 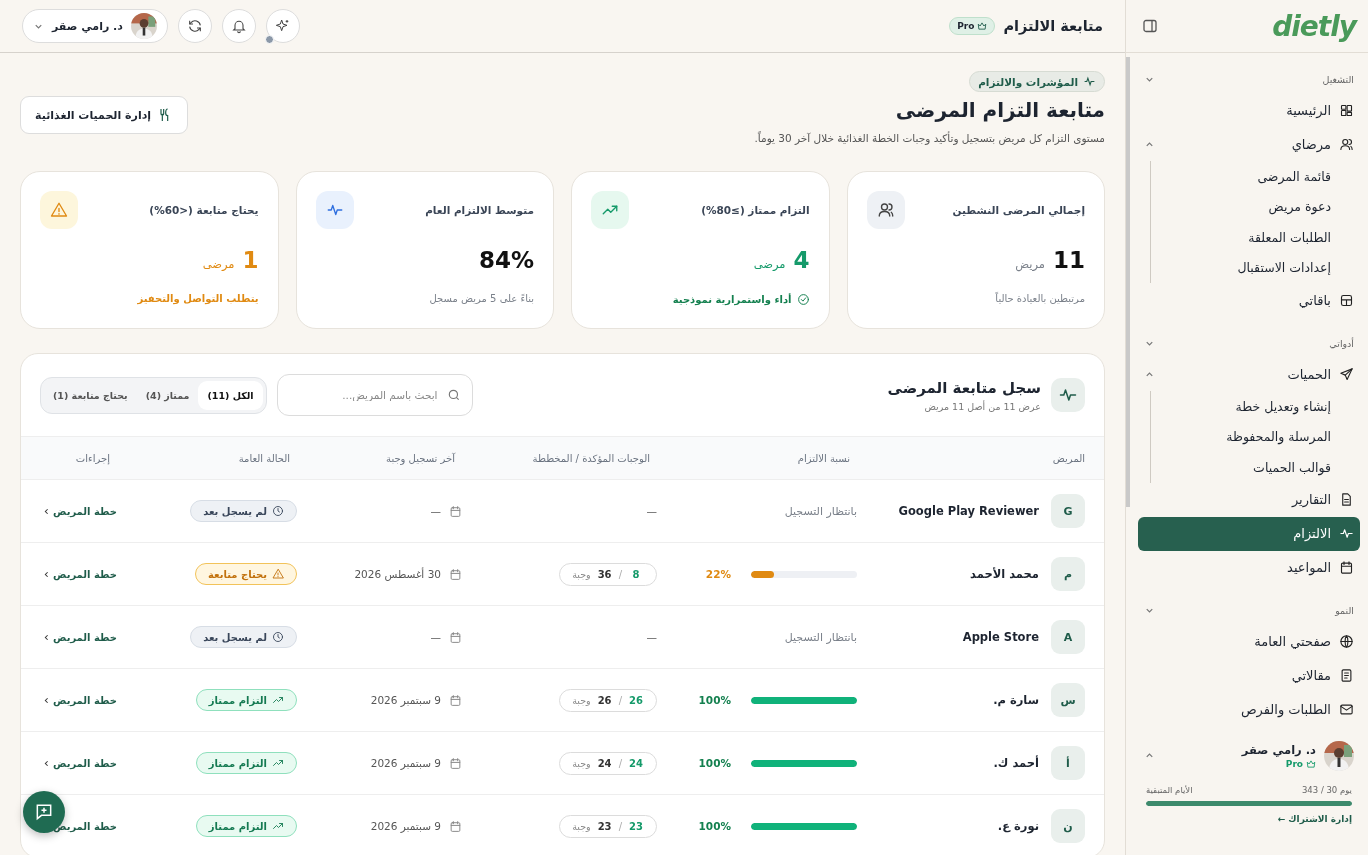 I want to click on days-label: الأيام المتبقية, so click(x=1169, y=789).